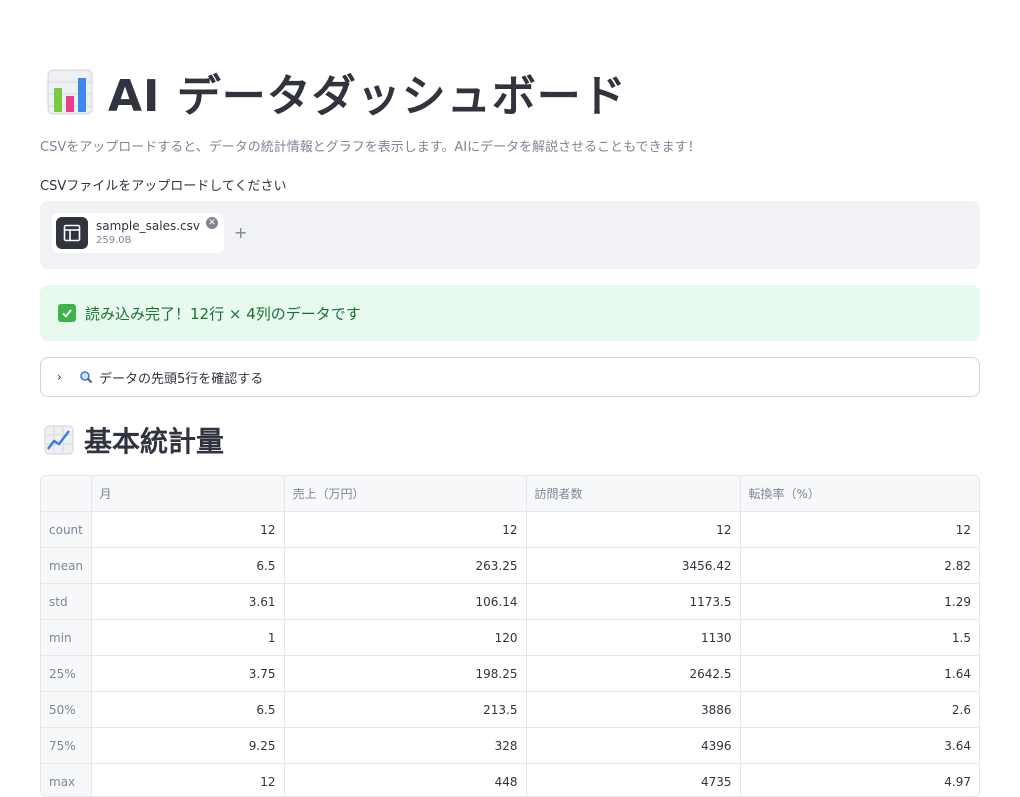 The height and width of the screenshot is (797, 1020). Describe the element at coordinates (59, 440) in the screenshot. I see `line-chart-icon` at that location.